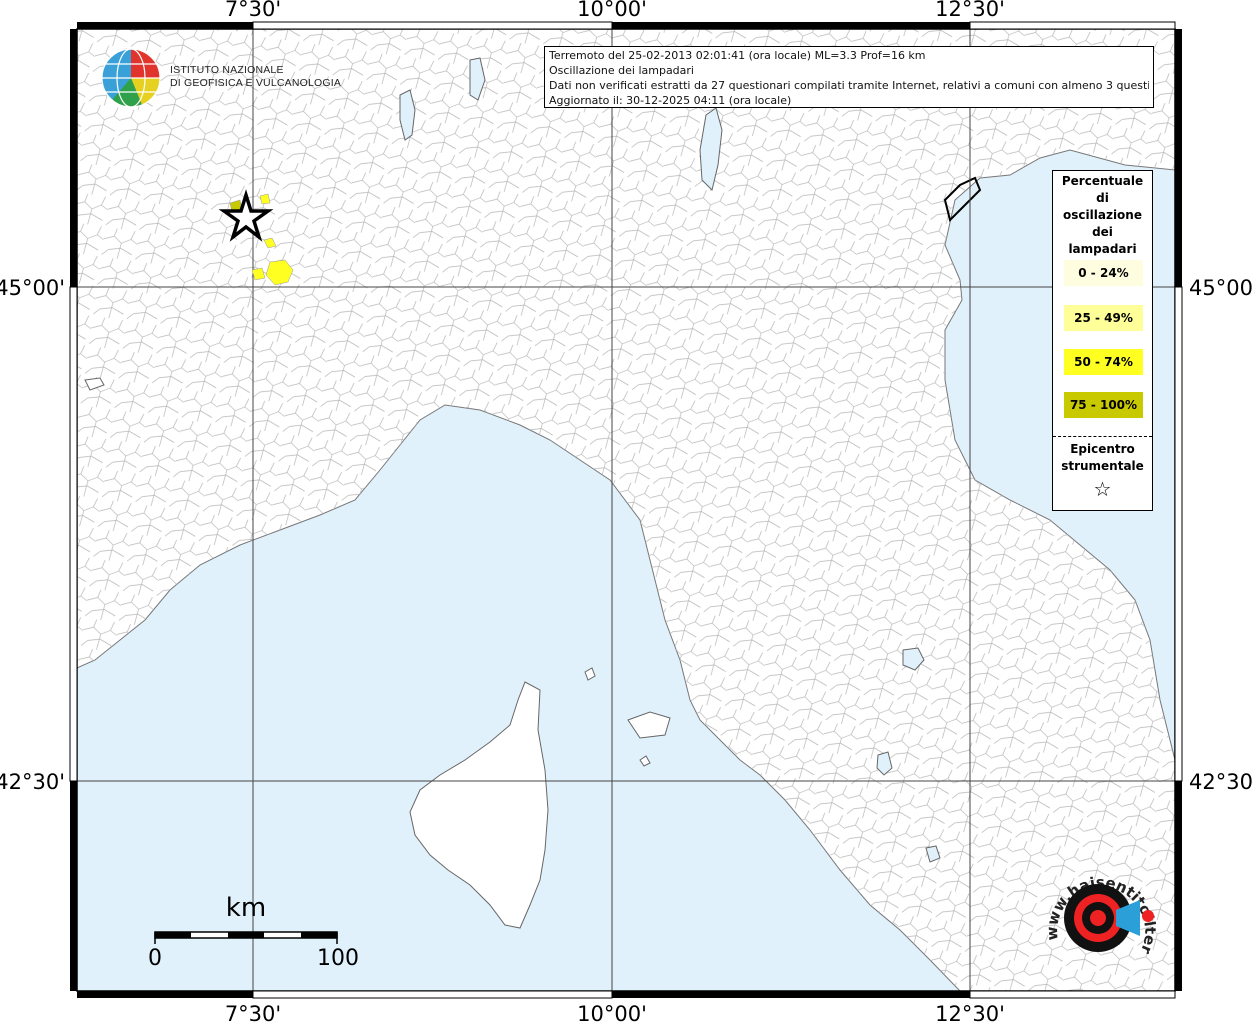 The width and height of the screenshot is (1255, 1024). Describe the element at coordinates (970, 10) in the screenshot. I see `top-tick-label: 12°30'` at that location.